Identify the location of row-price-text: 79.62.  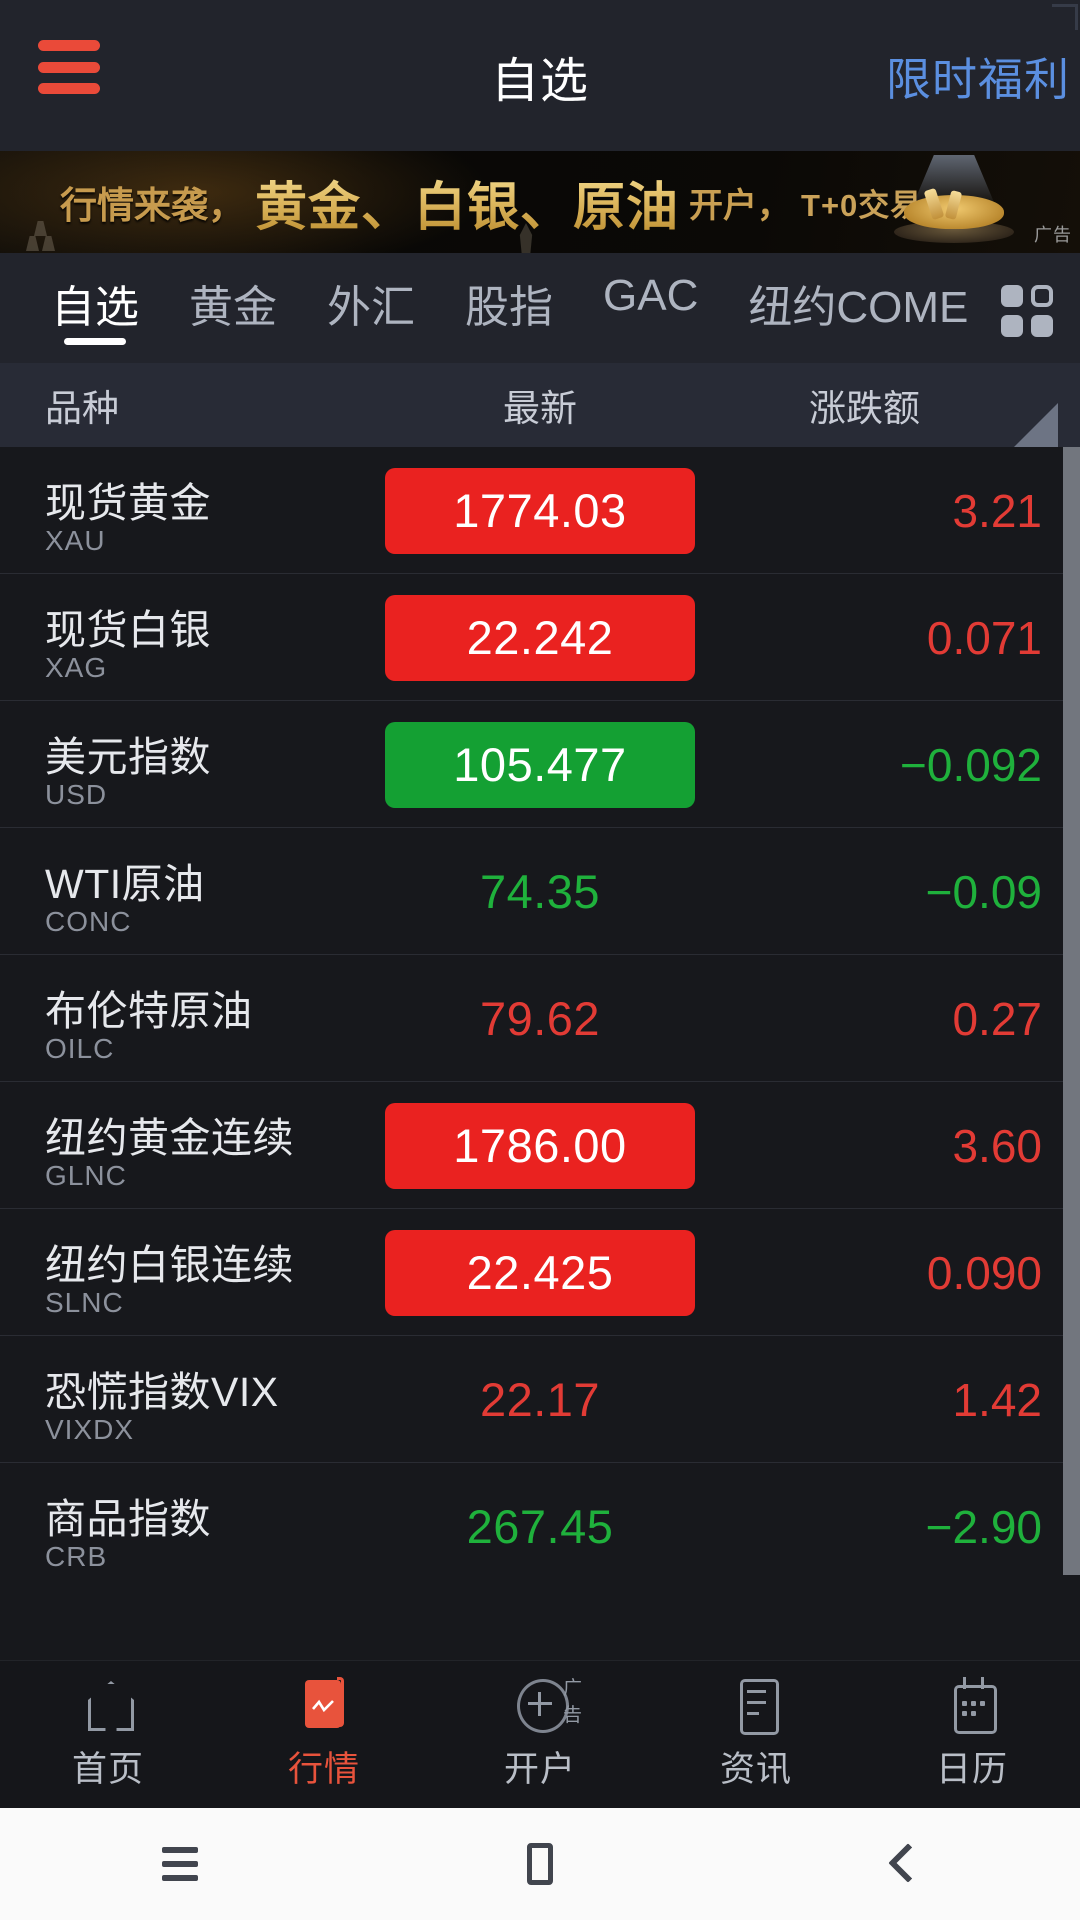
(540, 1018).